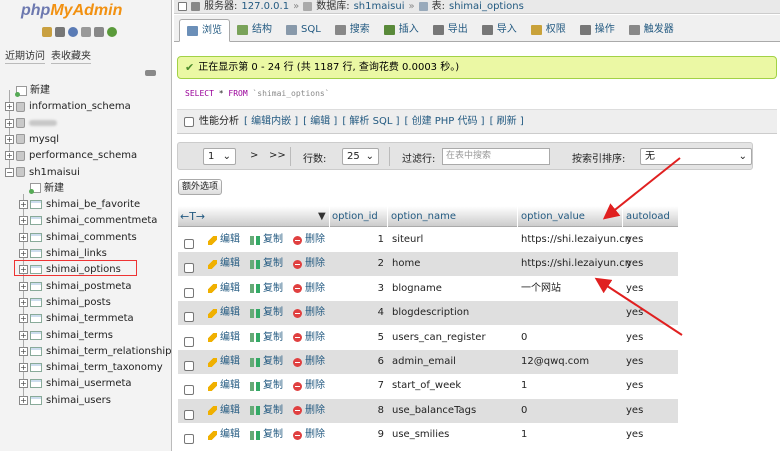  Describe the element at coordinates (378, 338) in the screenshot. I see `cell-option-id: 5` at that location.